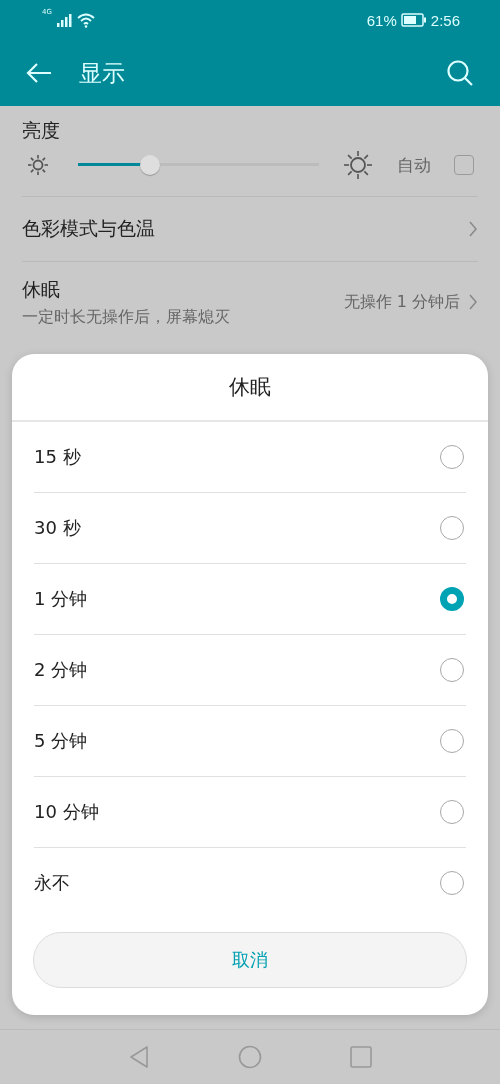 Image resolution: width=500 pixels, height=1084 pixels. Describe the element at coordinates (381, 20) in the screenshot. I see `battery-percent: 61%` at that location.